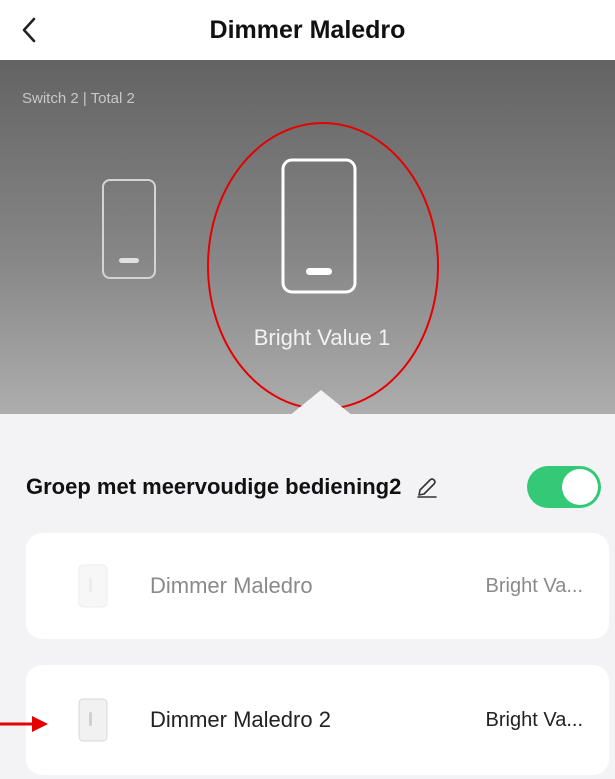 The image size is (615, 779). Describe the element at coordinates (321, 402) in the screenshot. I see `selection-pointer` at that location.